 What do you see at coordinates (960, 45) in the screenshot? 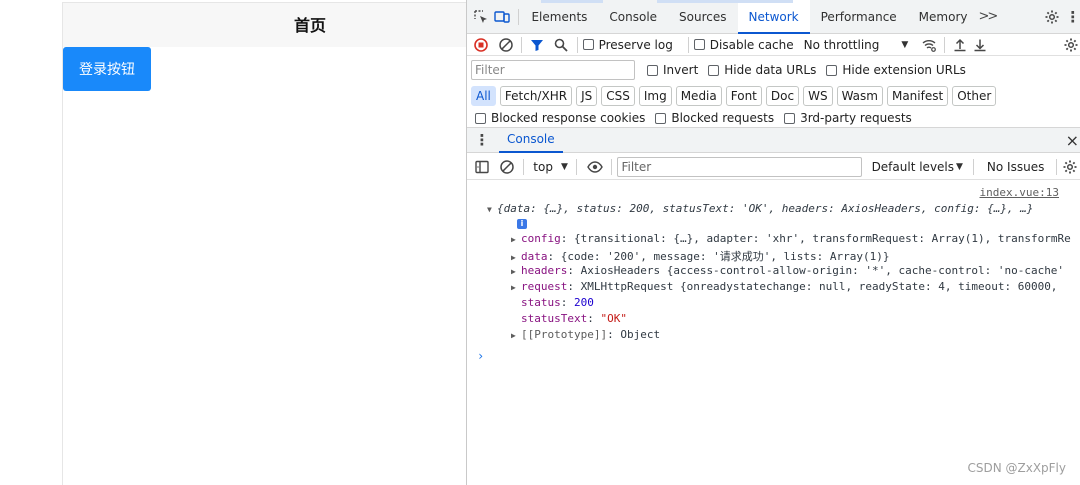
I see `import-har-icon` at bounding box center [960, 45].